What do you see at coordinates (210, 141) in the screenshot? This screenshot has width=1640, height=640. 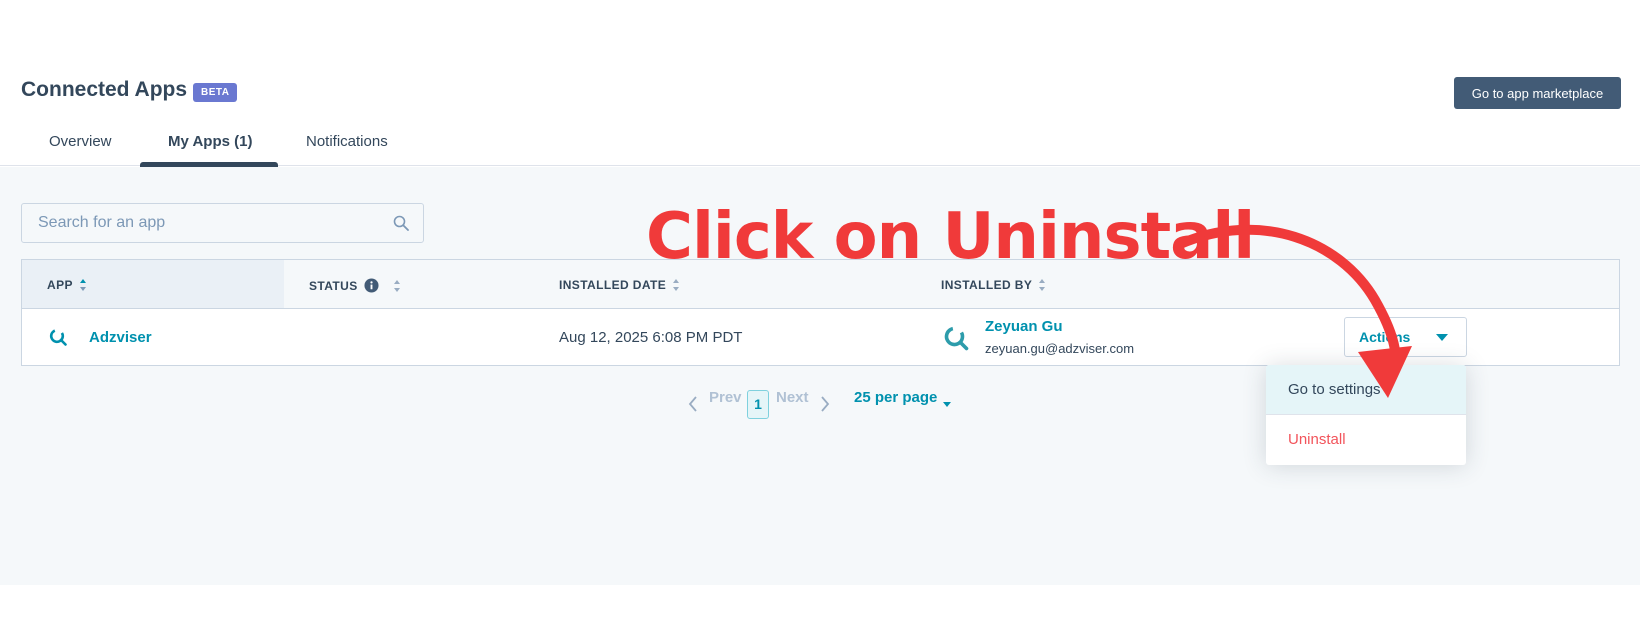 I see `tab-my-apps: My Apps (1)` at bounding box center [210, 141].